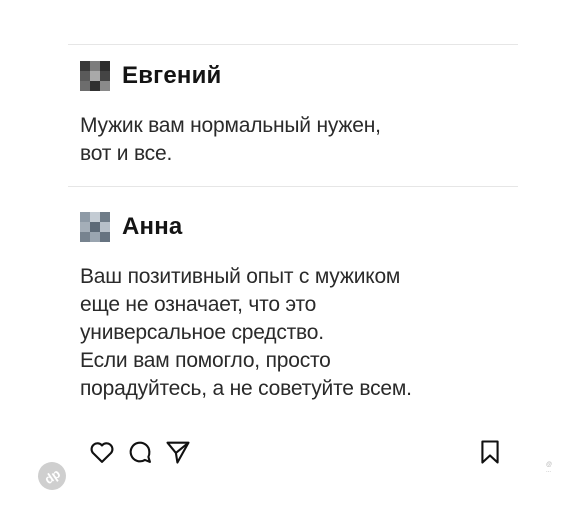 This screenshot has width=564, height=524. What do you see at coordinates (240, 276) in the screenshot?
I see `comment-line: Ваш позитивный опыт с мужиком` at bounding box center [240, 276].